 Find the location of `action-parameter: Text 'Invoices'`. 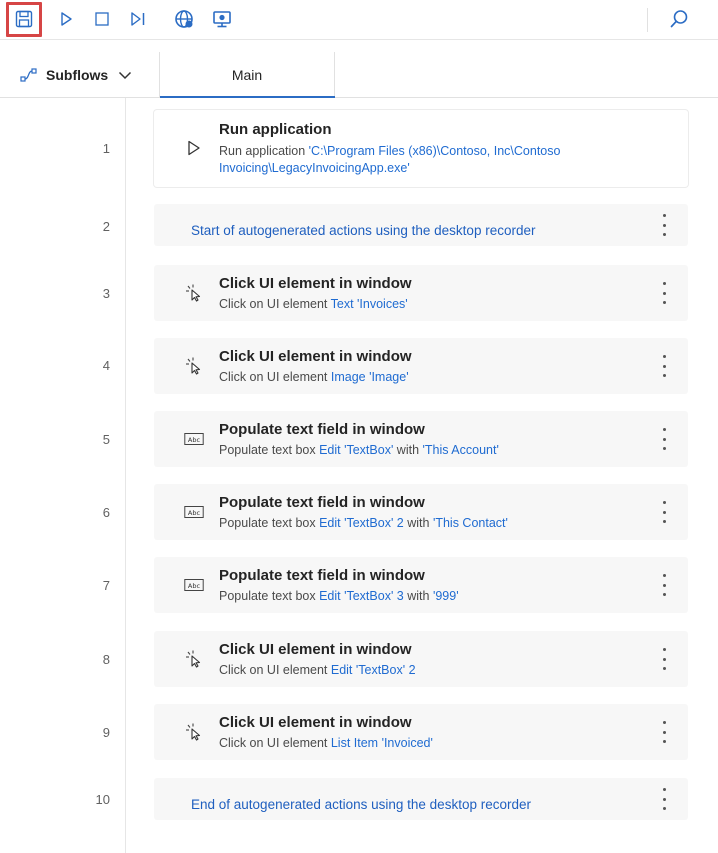

action-parameter: Text 'Invoices' is located at coordinates (369, 304).